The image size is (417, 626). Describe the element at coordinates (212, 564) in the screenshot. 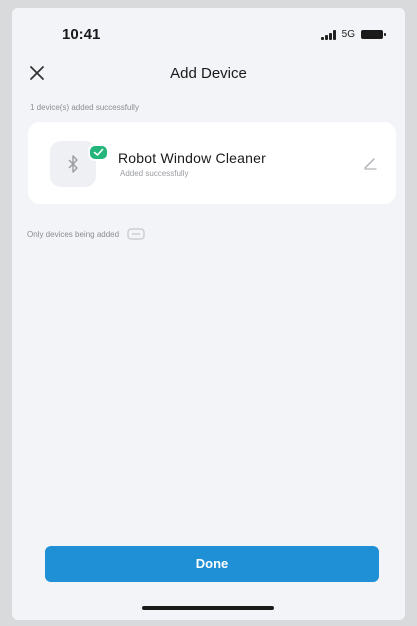

I see `done-button: Done` at that location.